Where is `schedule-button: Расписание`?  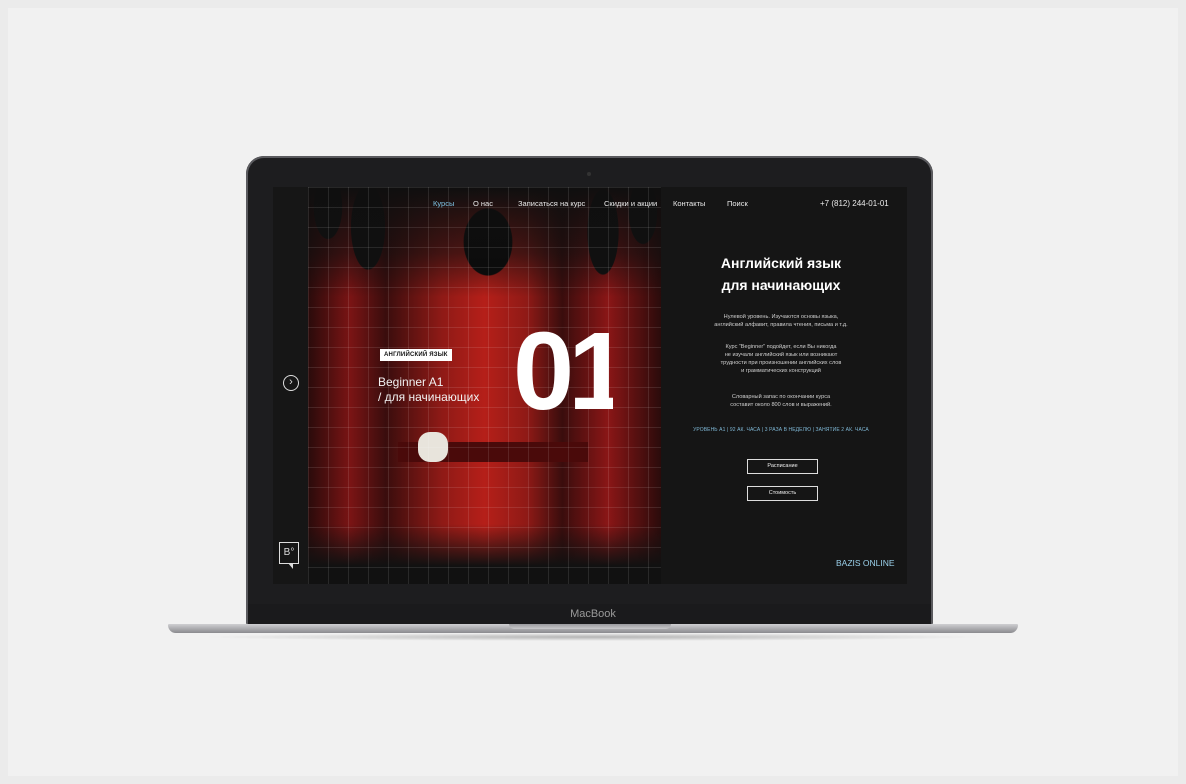
schedule-button: Расписание is located at coordinates (782, 466).